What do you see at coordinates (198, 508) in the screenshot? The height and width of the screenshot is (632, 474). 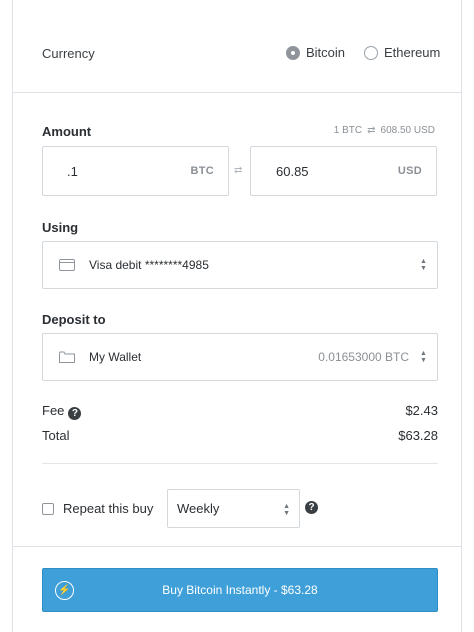 I see `repeat-frequency-value: Weekly` at bounding box center [198, 508].